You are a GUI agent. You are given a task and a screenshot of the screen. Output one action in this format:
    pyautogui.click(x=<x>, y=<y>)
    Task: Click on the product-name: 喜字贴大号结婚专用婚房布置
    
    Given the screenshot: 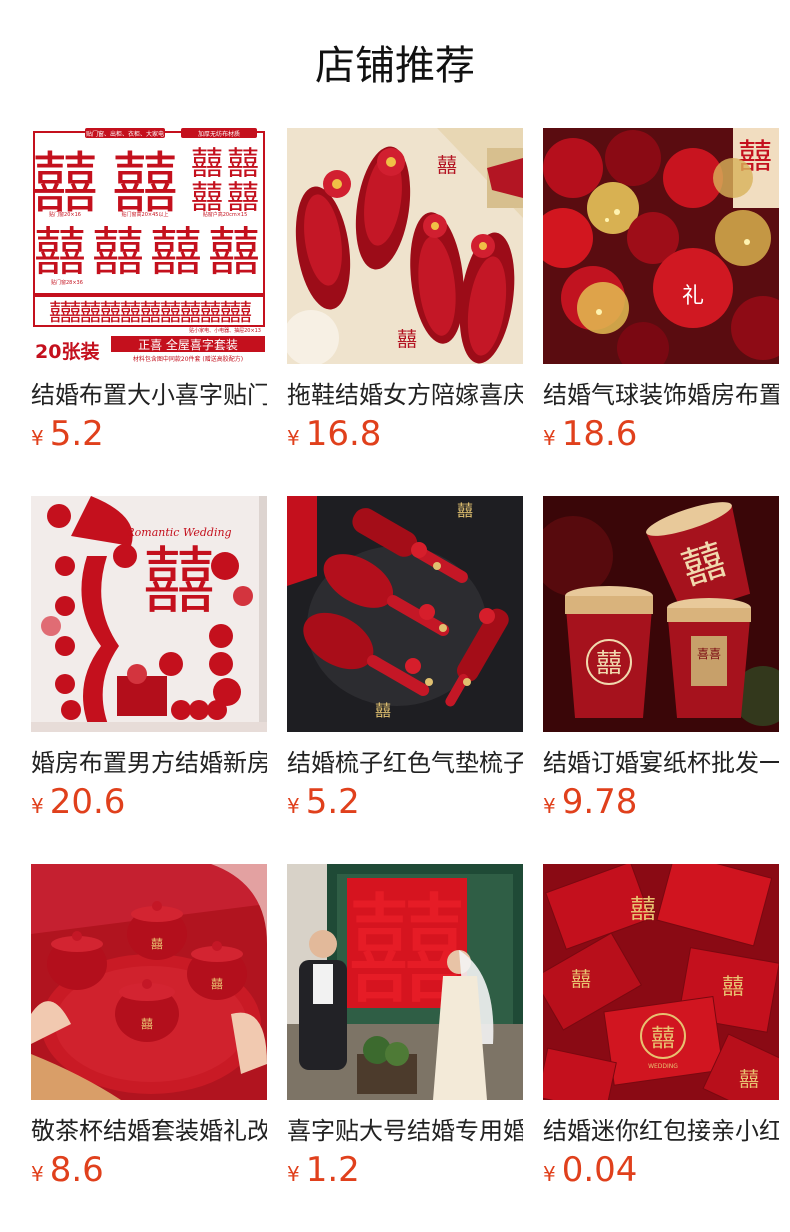 What is the action you would take?
    pyautogui.click(x=405, y=1131)
    